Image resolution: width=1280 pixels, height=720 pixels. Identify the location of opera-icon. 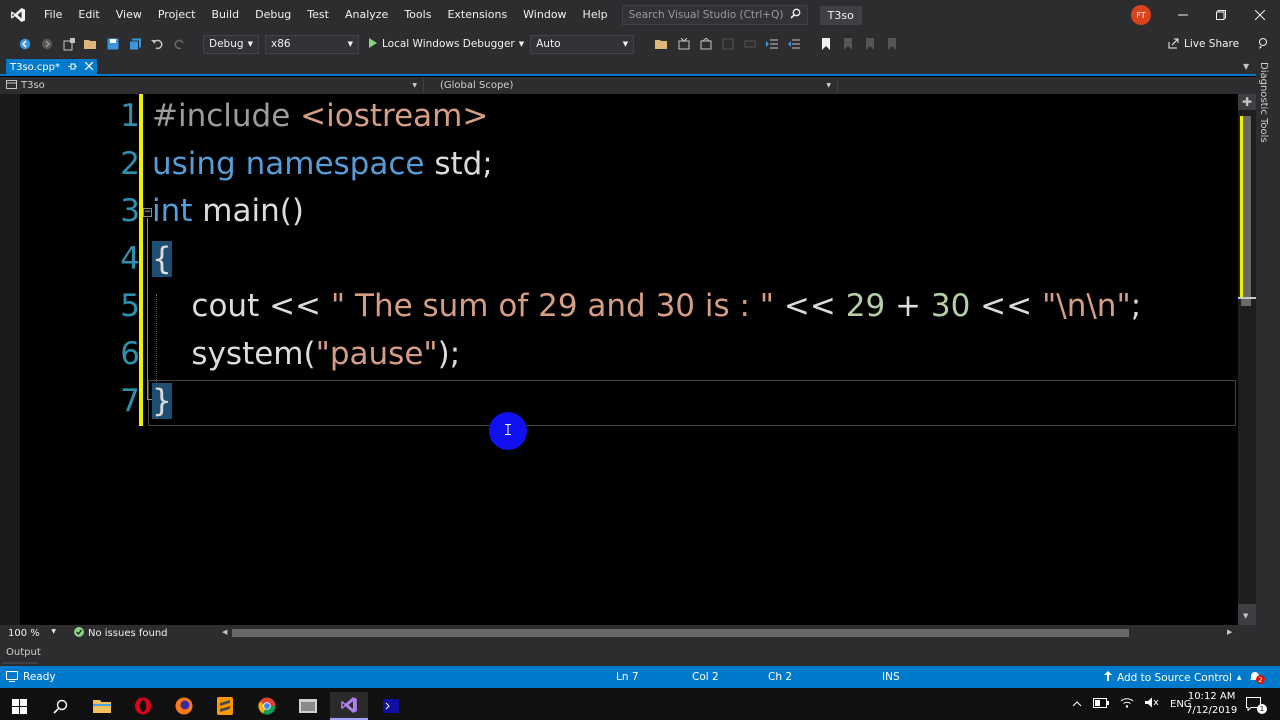
(143, 706).